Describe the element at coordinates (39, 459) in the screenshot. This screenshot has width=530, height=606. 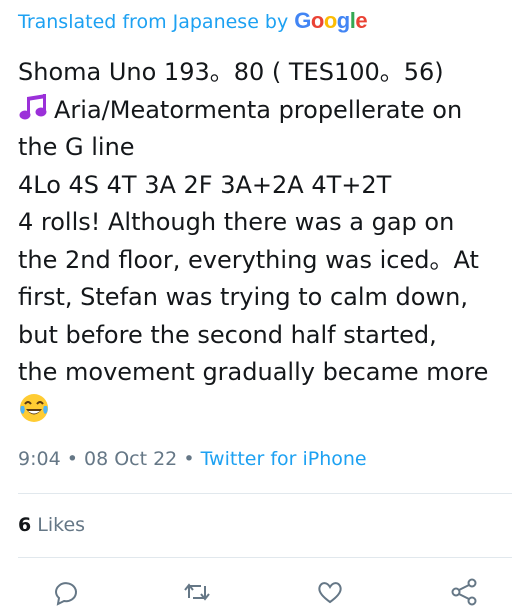
I see `tweet-time: 9:04` at that location.